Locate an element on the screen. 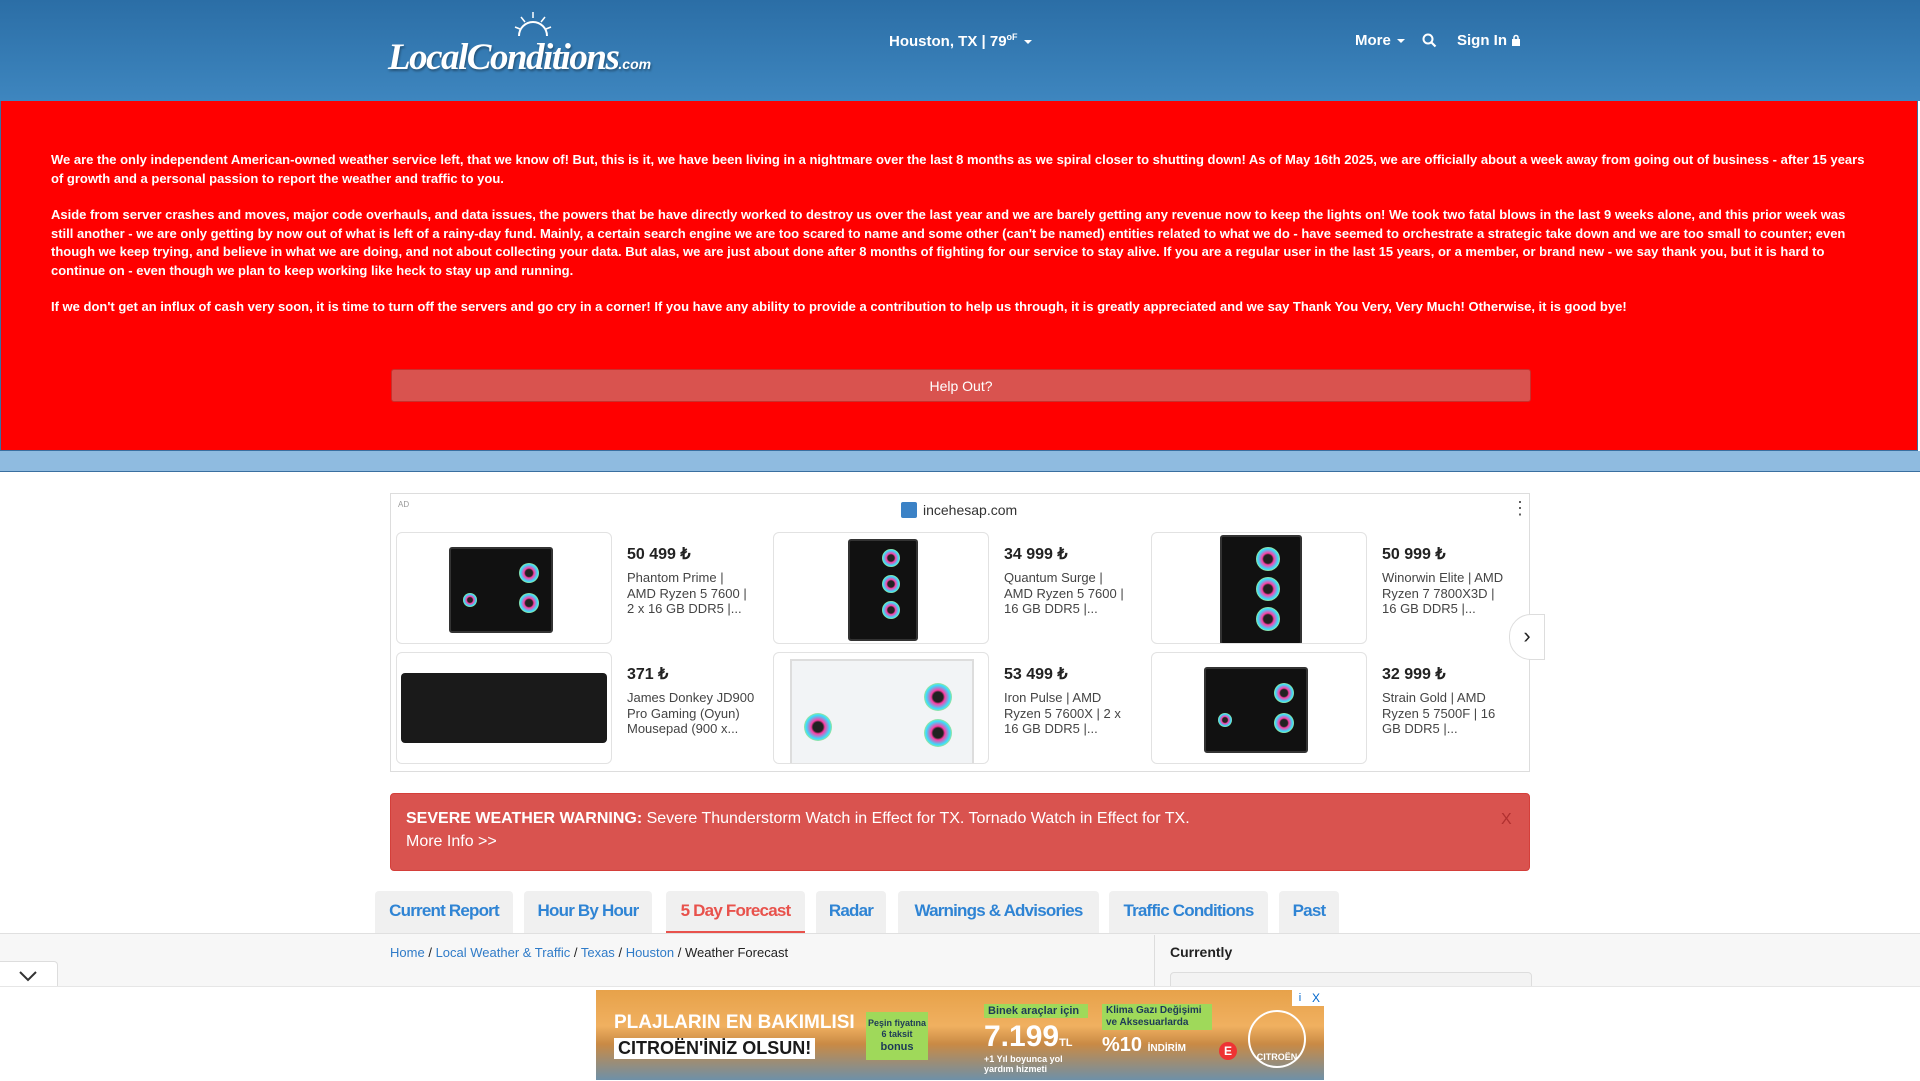  discount-label: İNDİRİM is located at coordinates (1166, 1048).